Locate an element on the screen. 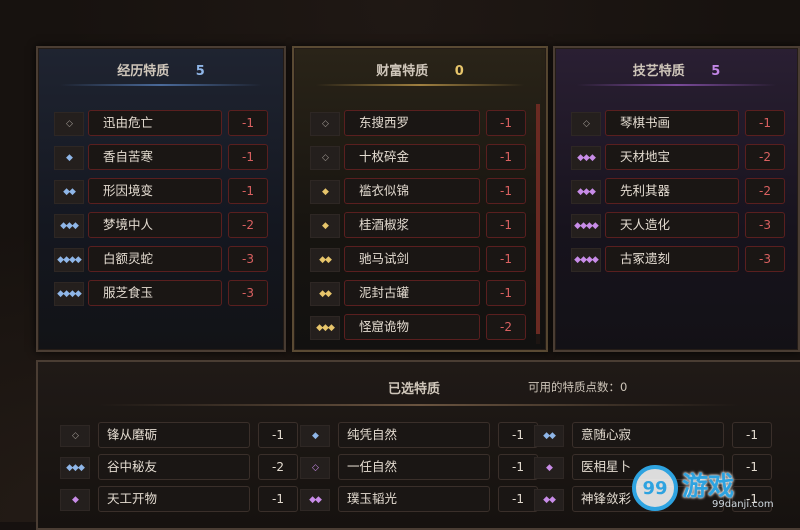  trait-row: ◆◆◆ 天材地宝 -2 is located at coordinates (679, 161).